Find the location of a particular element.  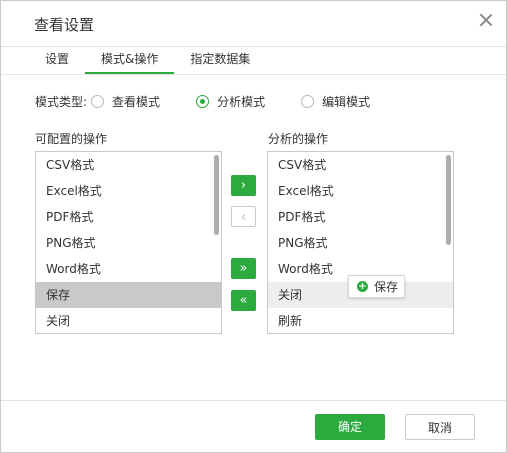

analysis-operations-list: CSV格式 Excel格式 PDF格式 PNG格式 Word格式 关闭 刷新 is located at coordinates (360, 242).